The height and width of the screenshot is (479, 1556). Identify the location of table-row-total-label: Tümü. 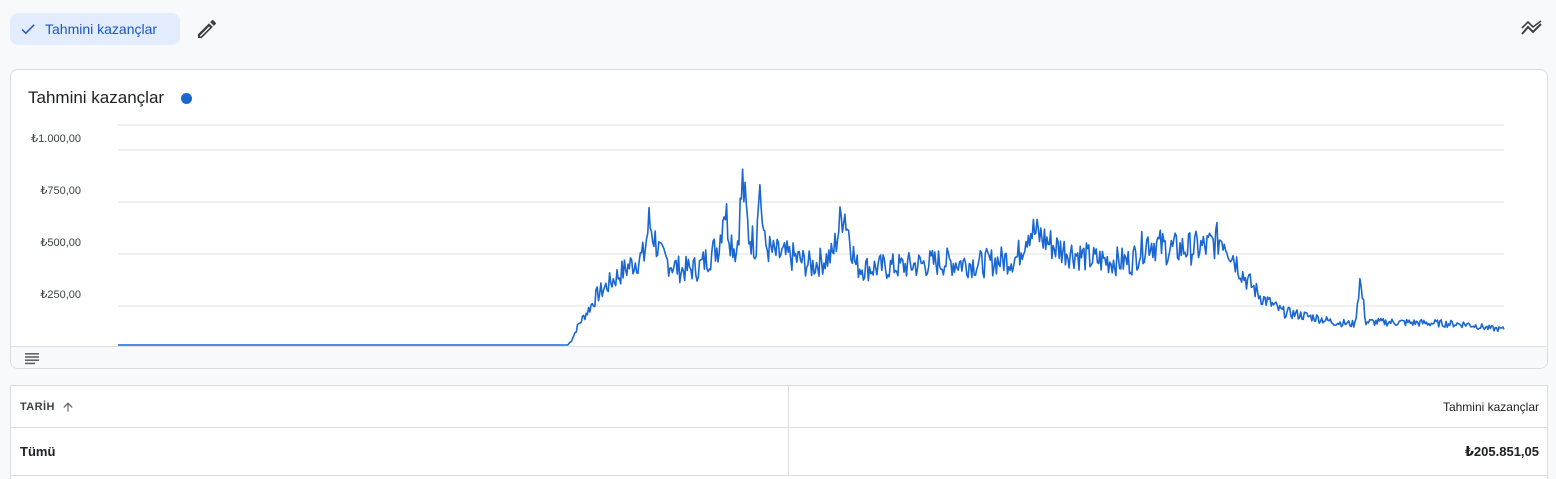
(400, 452).